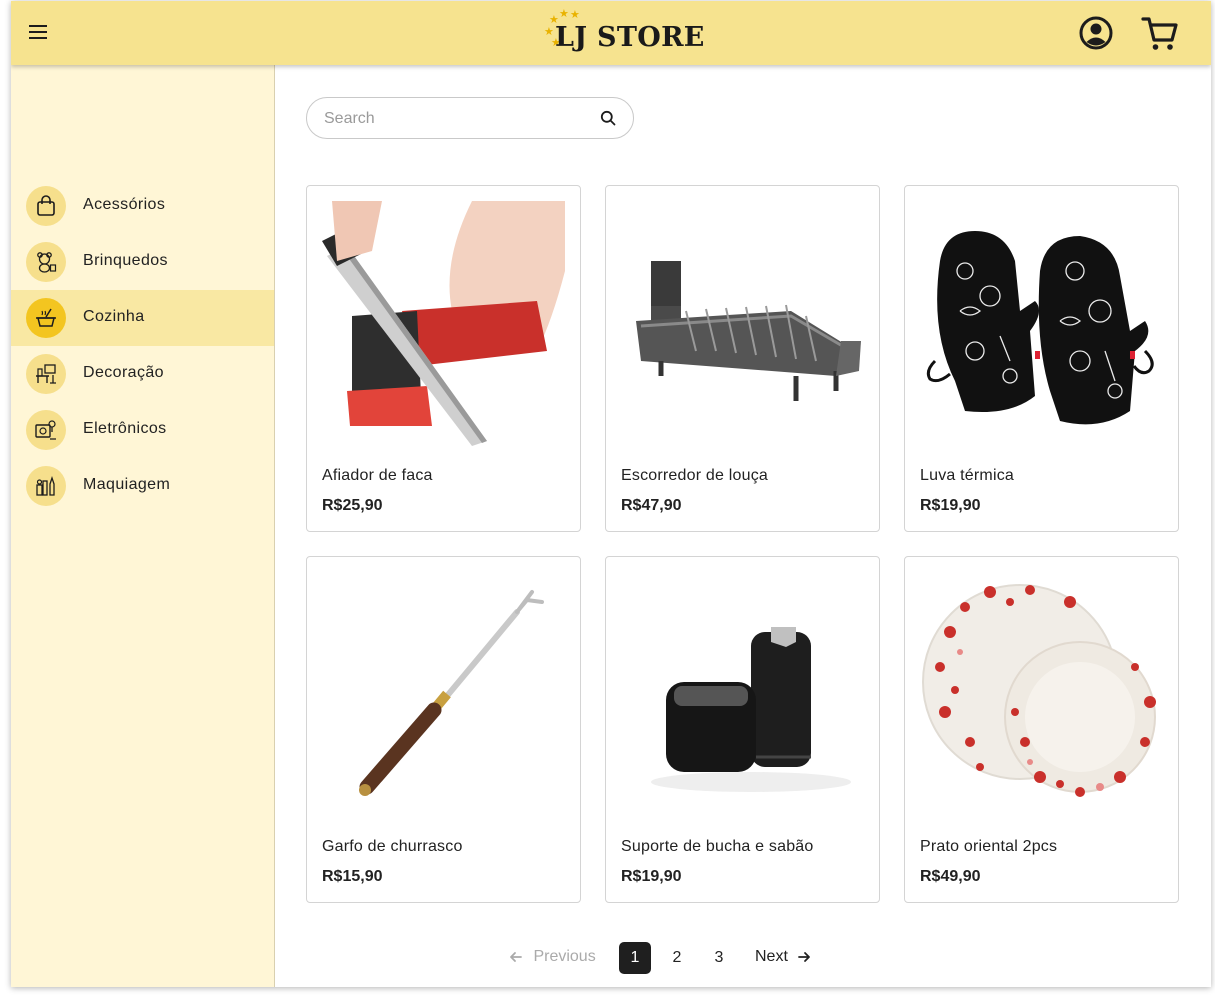  I want to click on product-card: Prato oriental 2pcs R$49,90, so click(1041, 729).